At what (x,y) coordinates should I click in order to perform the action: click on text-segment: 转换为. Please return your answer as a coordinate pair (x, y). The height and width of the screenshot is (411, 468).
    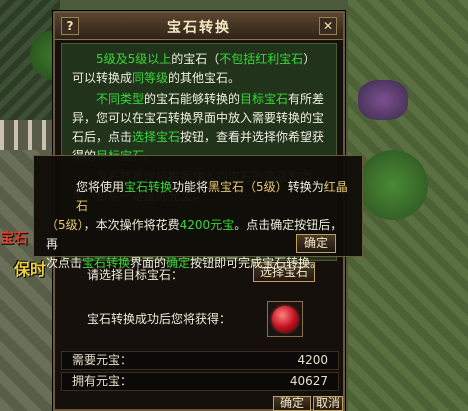
    Looking at the image, I should click on (305, 187).